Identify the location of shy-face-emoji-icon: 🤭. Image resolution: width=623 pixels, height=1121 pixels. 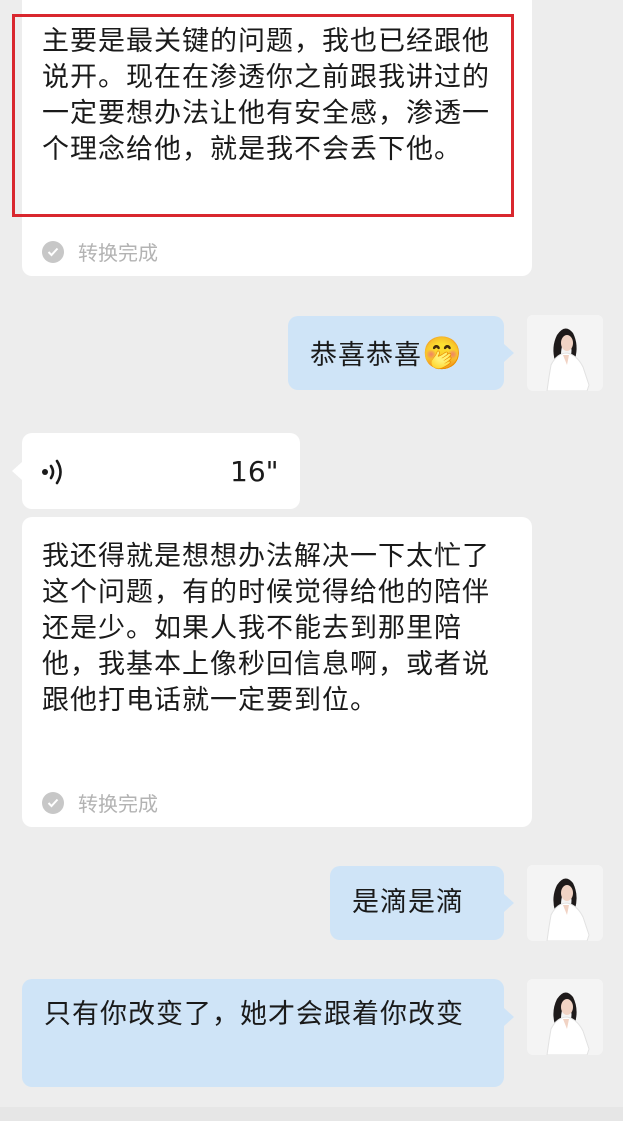
(442, 353).